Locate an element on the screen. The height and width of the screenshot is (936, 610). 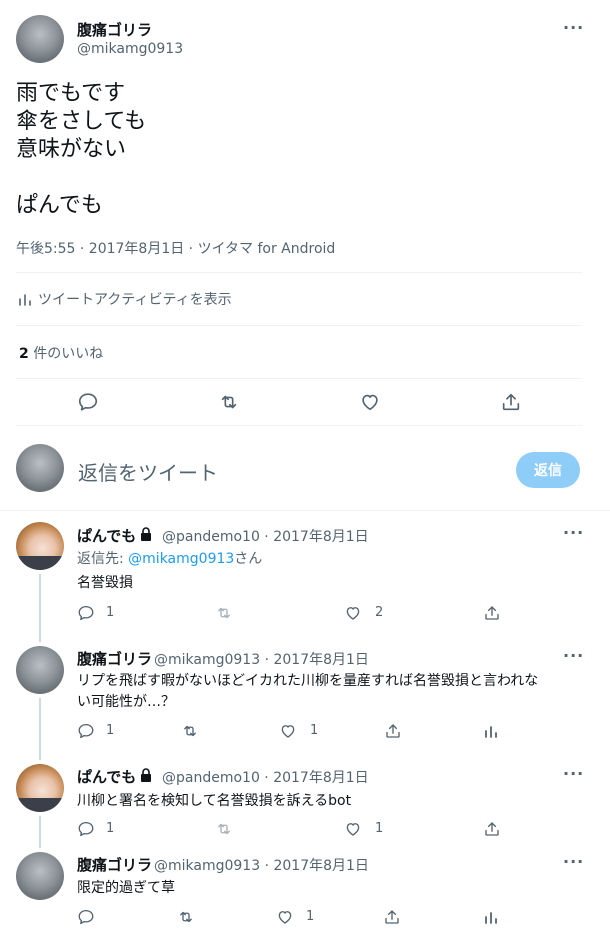
main-tweet-meta: 午後5:55 · 2017年8月1日 · ツイタマ for Android is located at coordinates (175, 248).